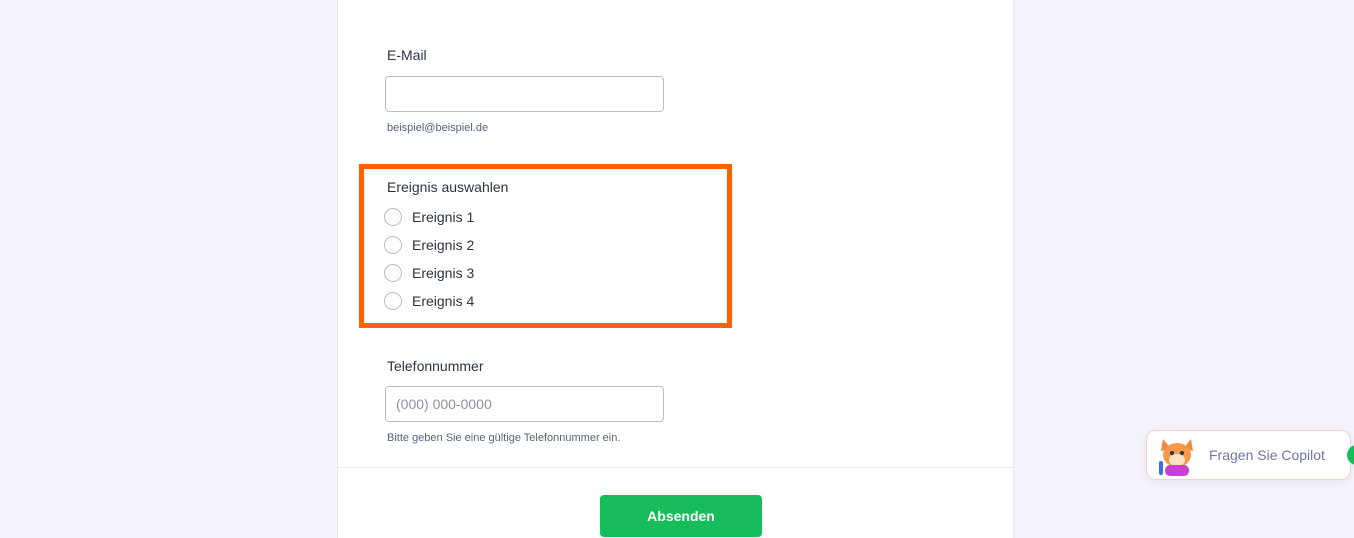 This screenshot has width=1354, height=538. I want to click on copilot-label: Fragen Sie Copilot, so click(1267, 455).